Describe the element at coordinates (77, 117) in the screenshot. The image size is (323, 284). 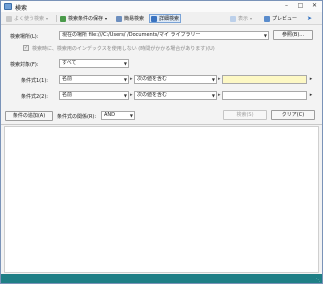
I see `combine-label: 条件式の関係(R):` at that location.